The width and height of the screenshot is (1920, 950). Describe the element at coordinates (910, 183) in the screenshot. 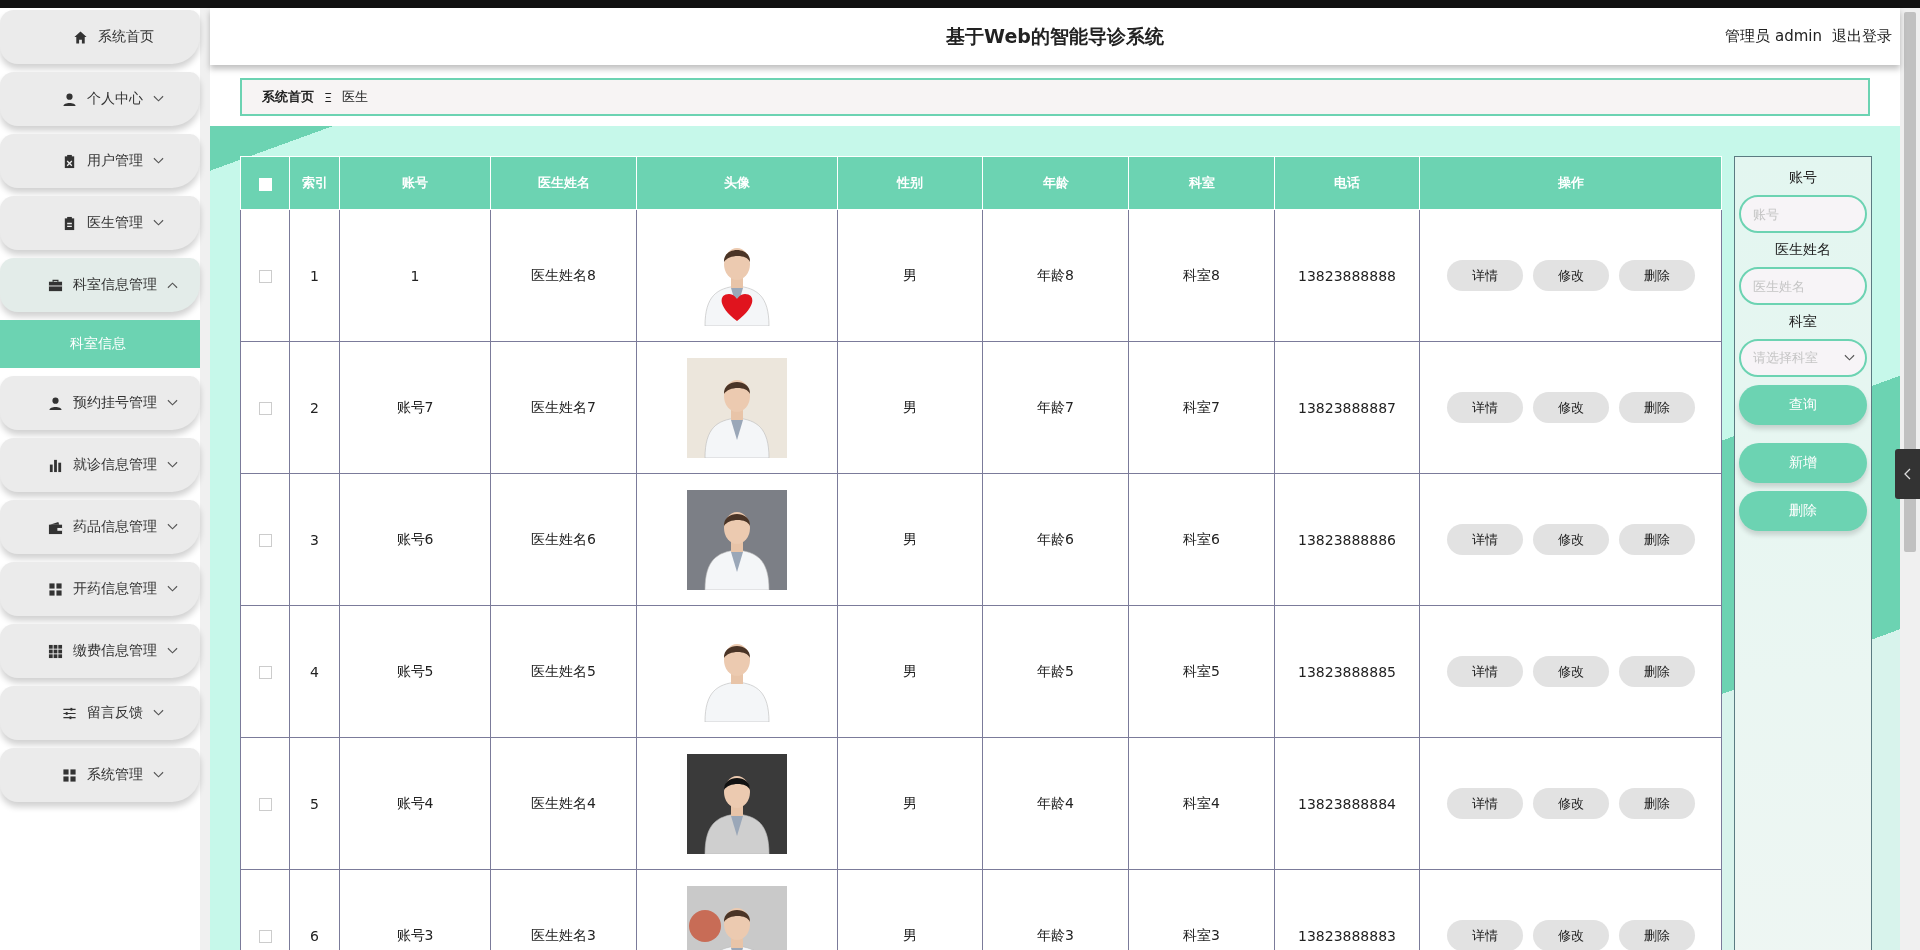

I see `column-header: 性别` at that location.